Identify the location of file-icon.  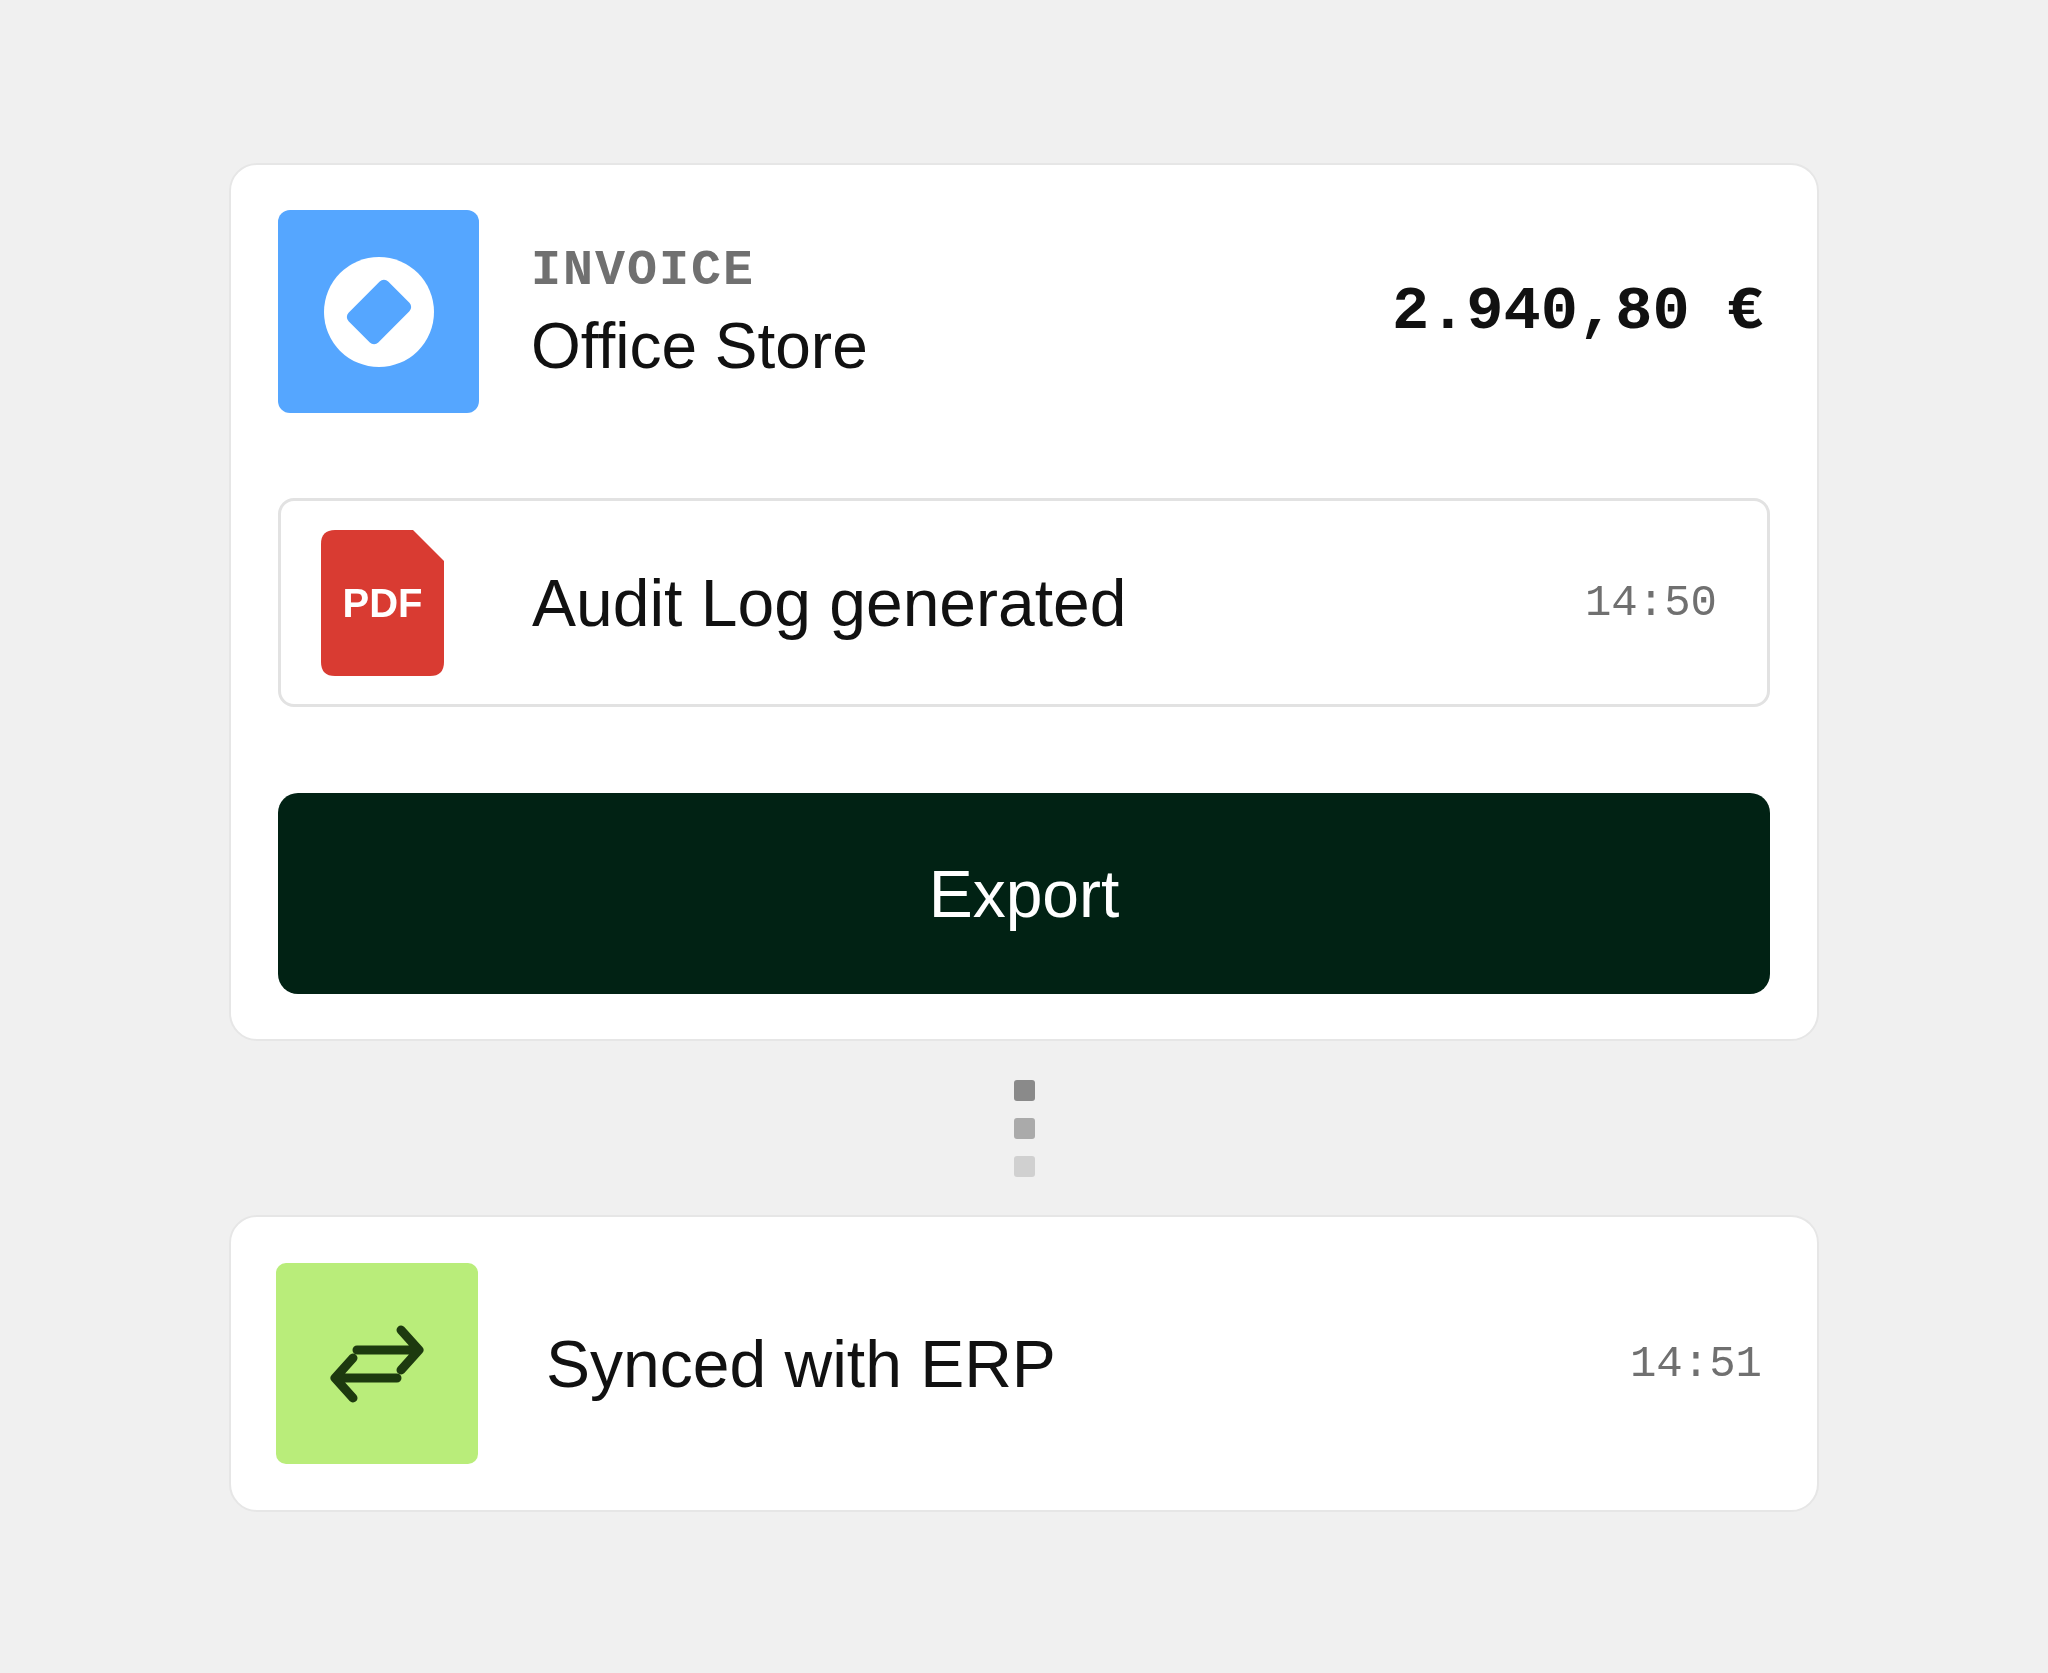
(382, 602).